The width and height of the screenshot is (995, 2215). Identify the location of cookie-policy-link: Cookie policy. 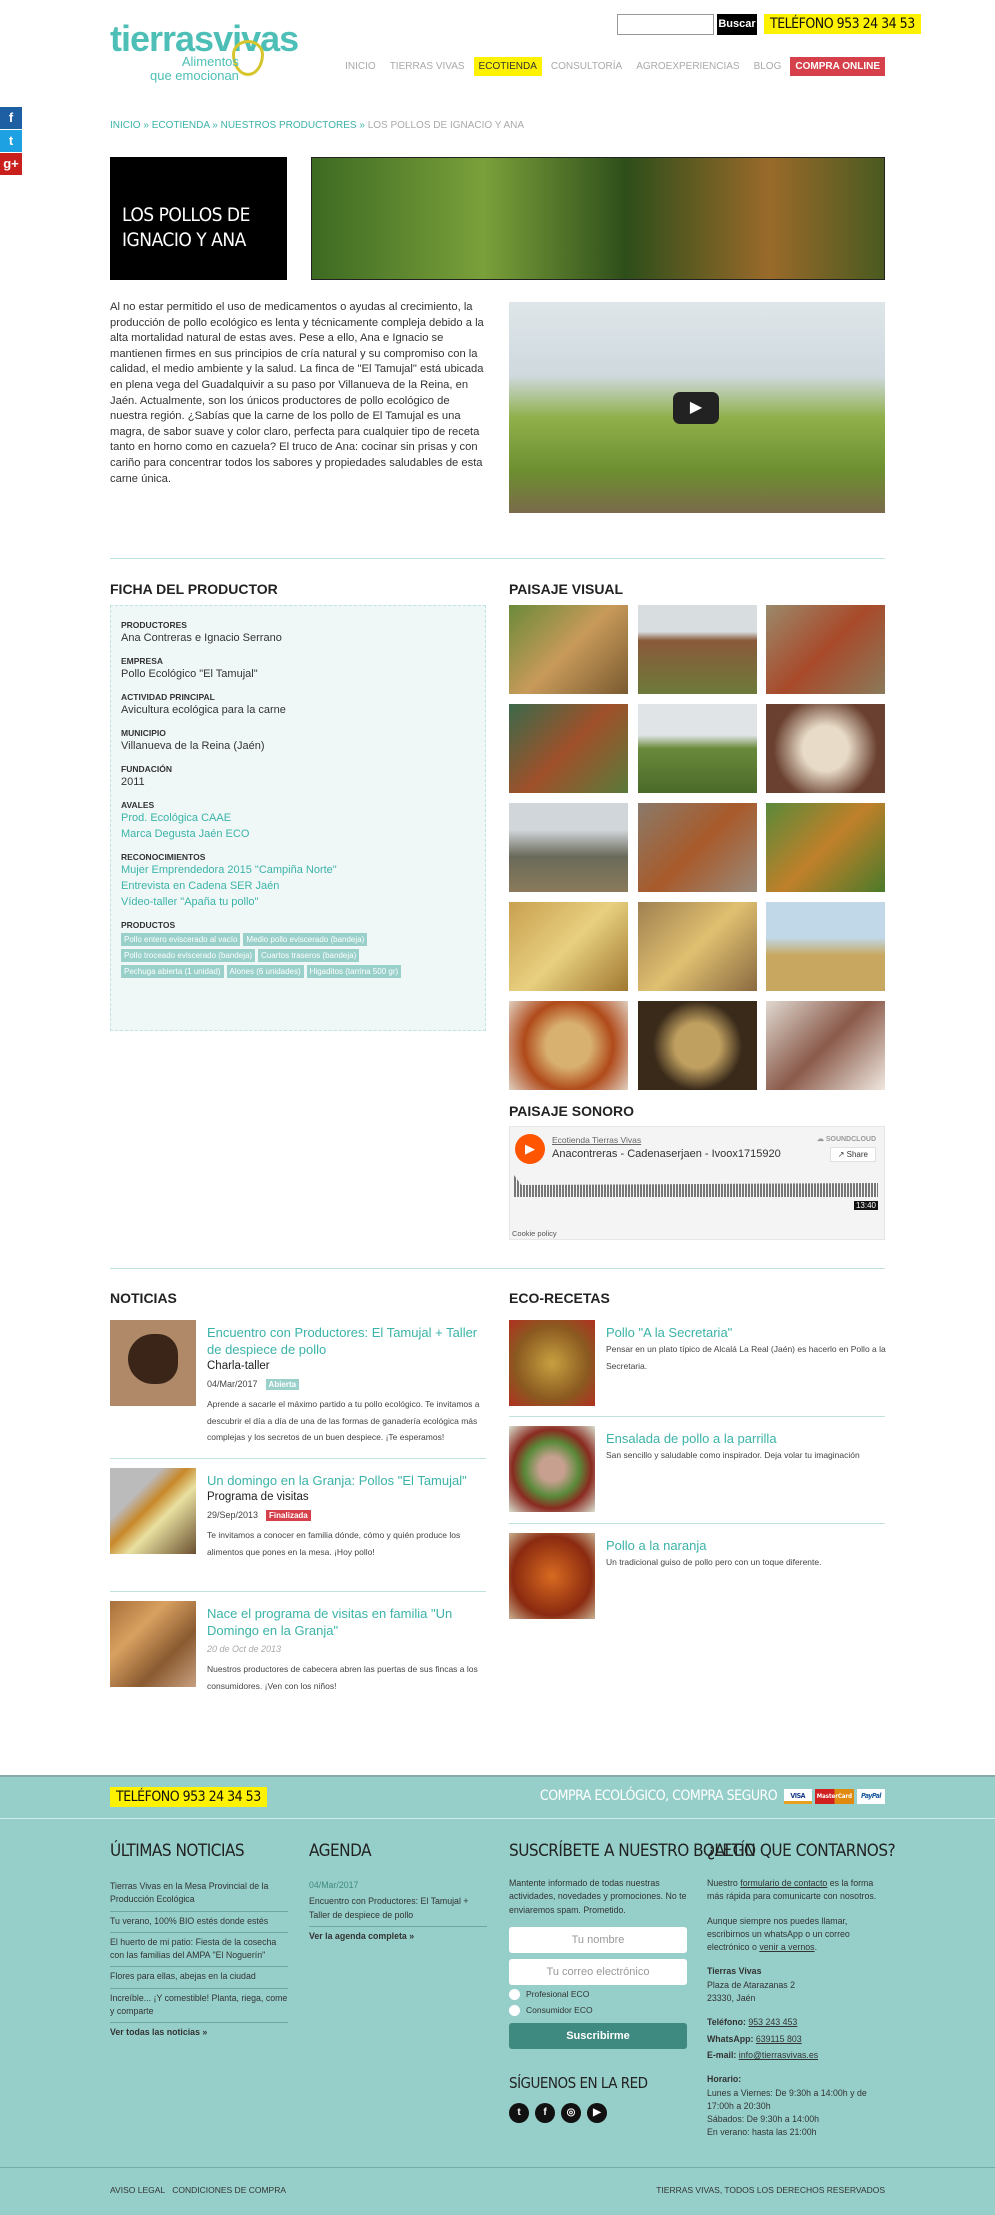
(534, 1233).